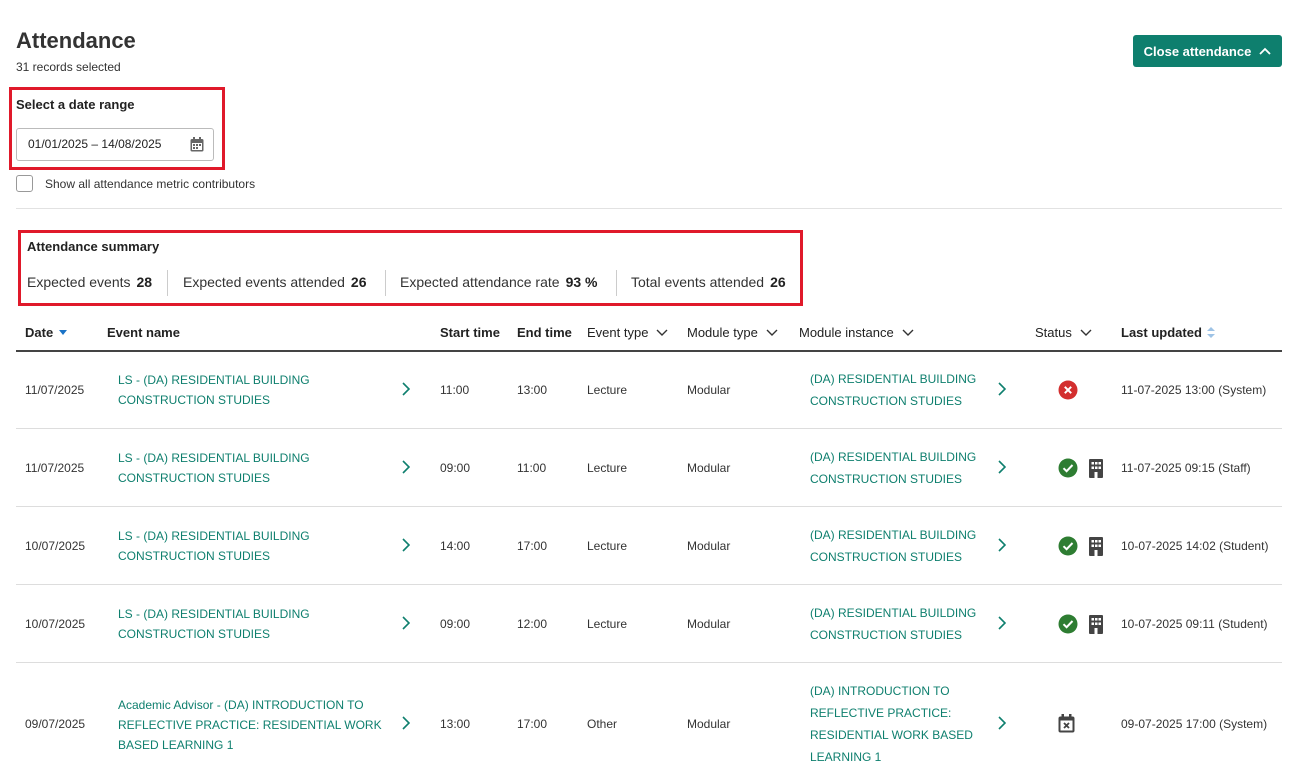 The height and width of the screenshot is (768, 1309). I want to click on date-range-value: 01/01/2025 – 14/08/2025, so click(95, 144).